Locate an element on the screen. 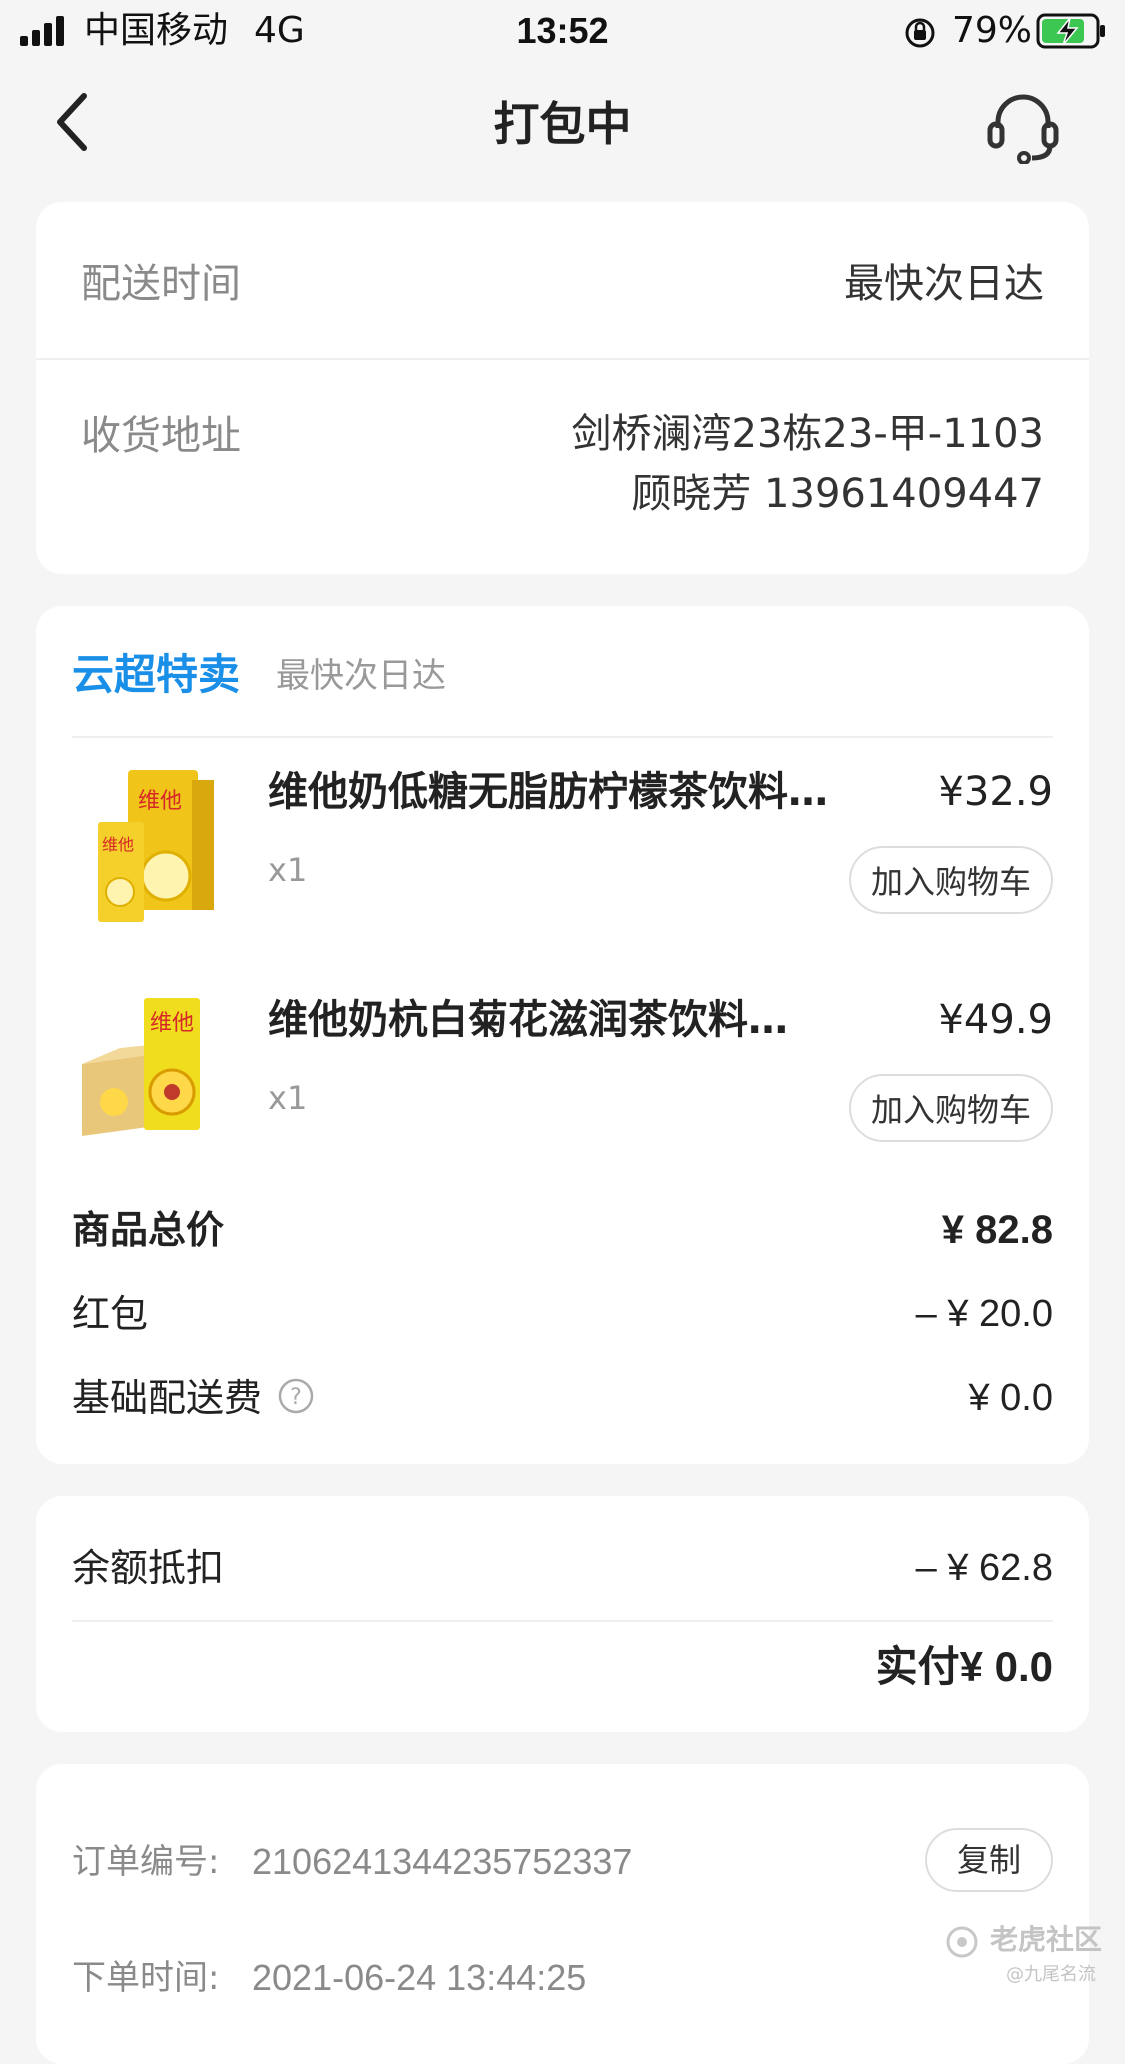  copy-order-number-button: 复制 is located at coordinates (989, 1860).